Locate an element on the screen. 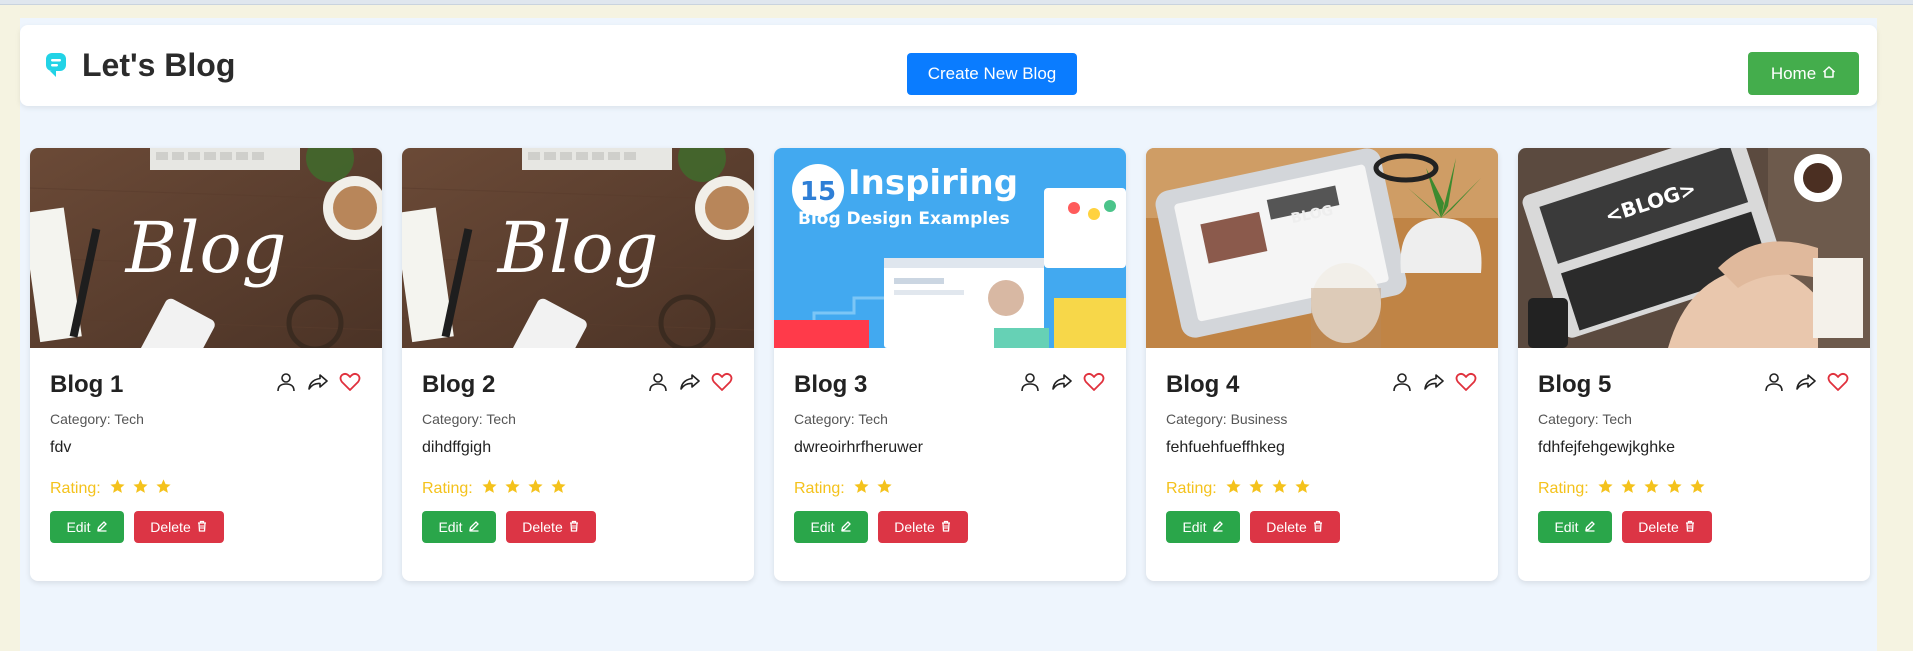 The image size is (1913, 651). blog-logo-icon is located at coordinates (56, 65).